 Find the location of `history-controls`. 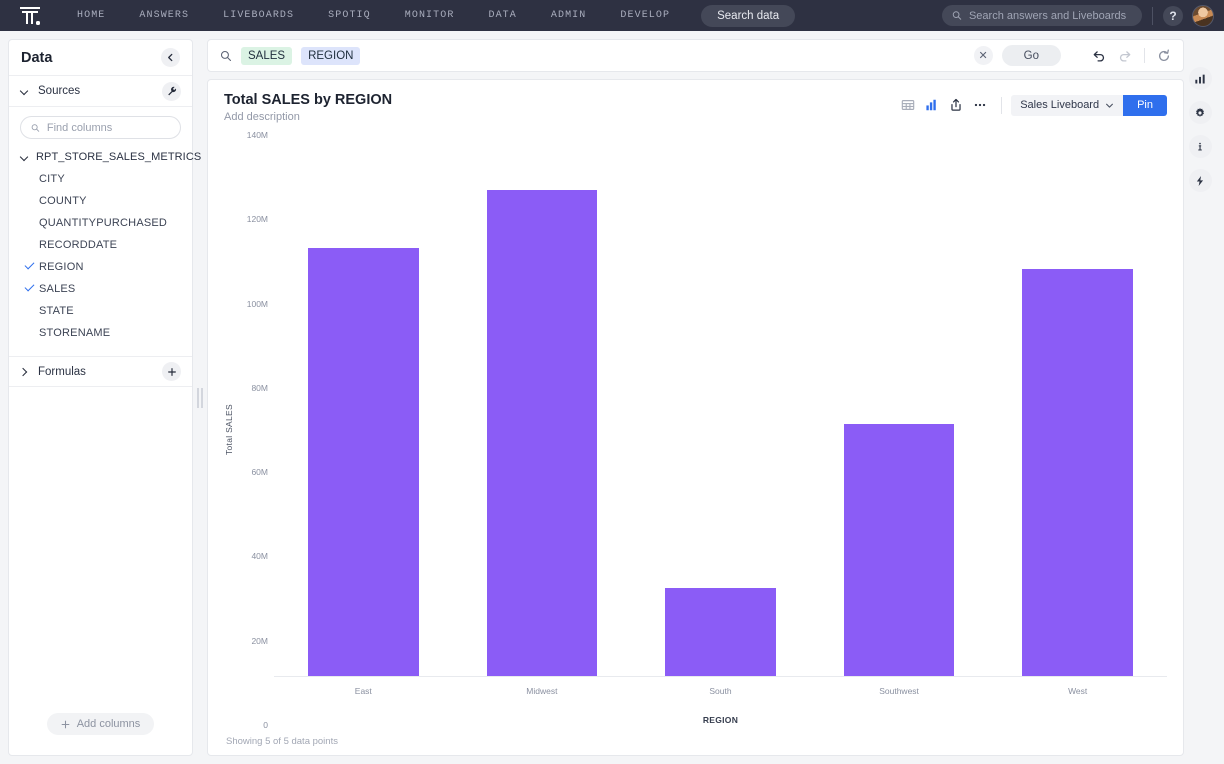

history-controls is located at coordinates (1131, 55).